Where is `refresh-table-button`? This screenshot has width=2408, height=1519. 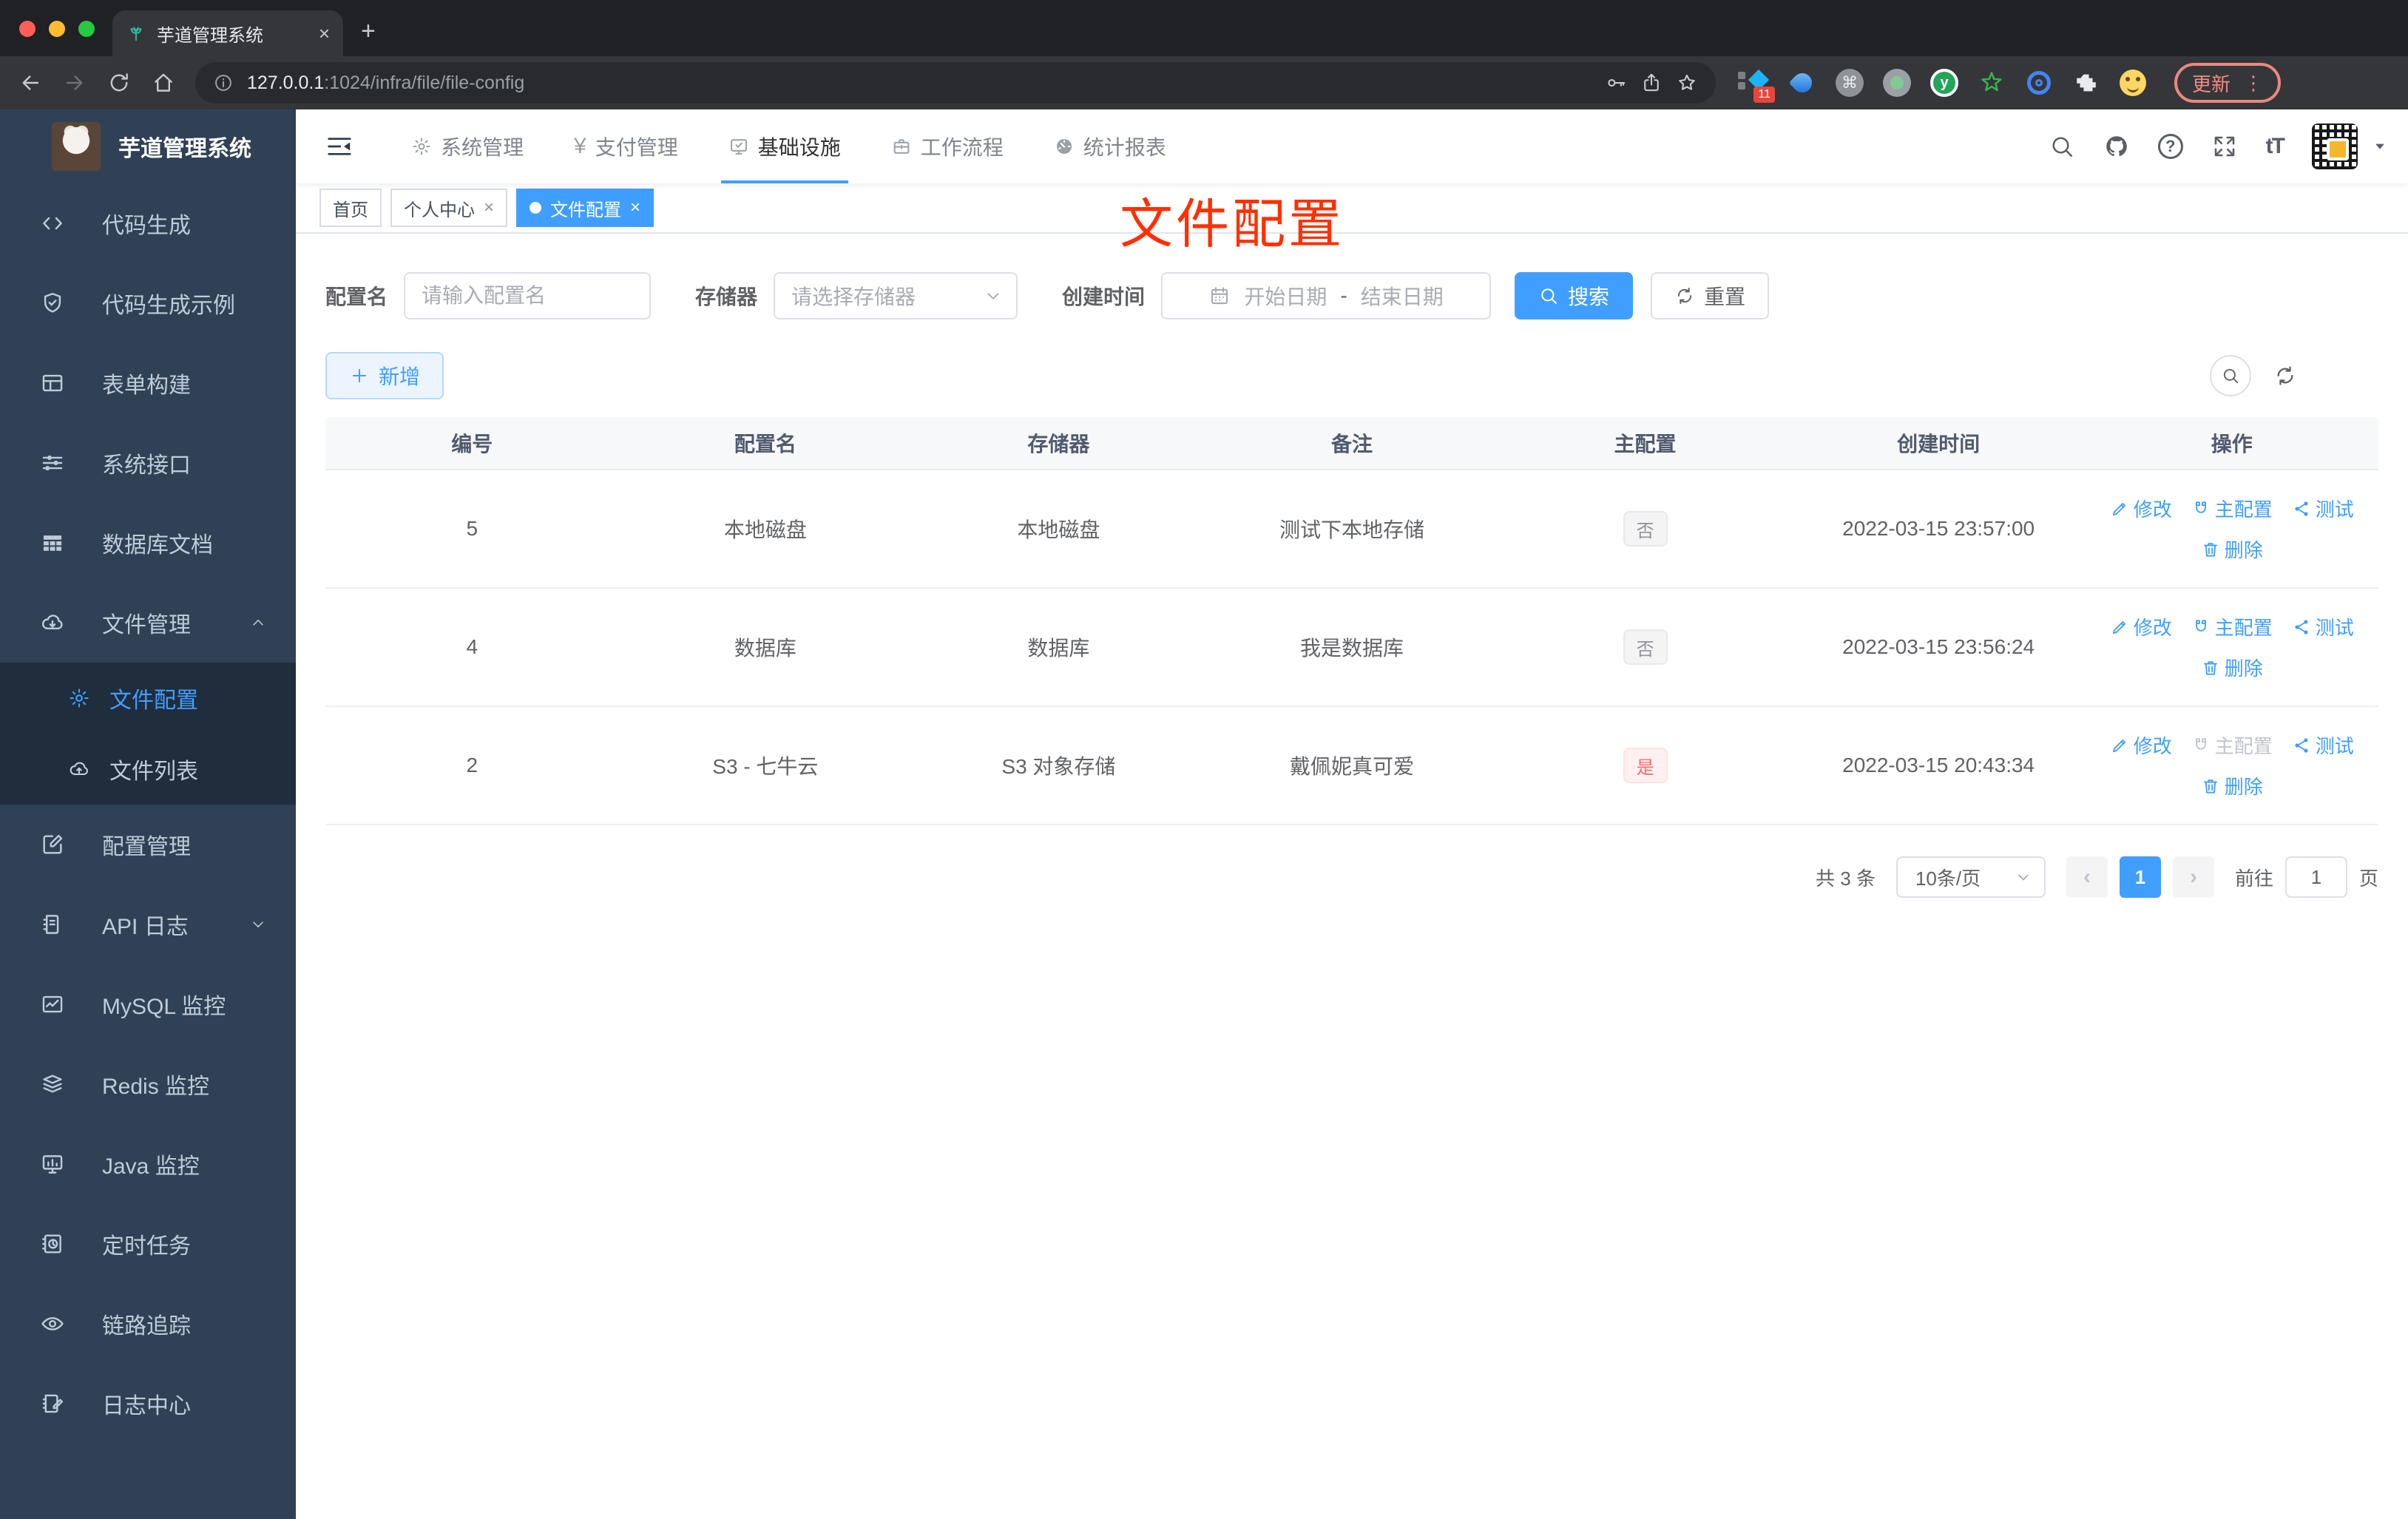 refresh-table-button is located at coordinates (2285, 376).